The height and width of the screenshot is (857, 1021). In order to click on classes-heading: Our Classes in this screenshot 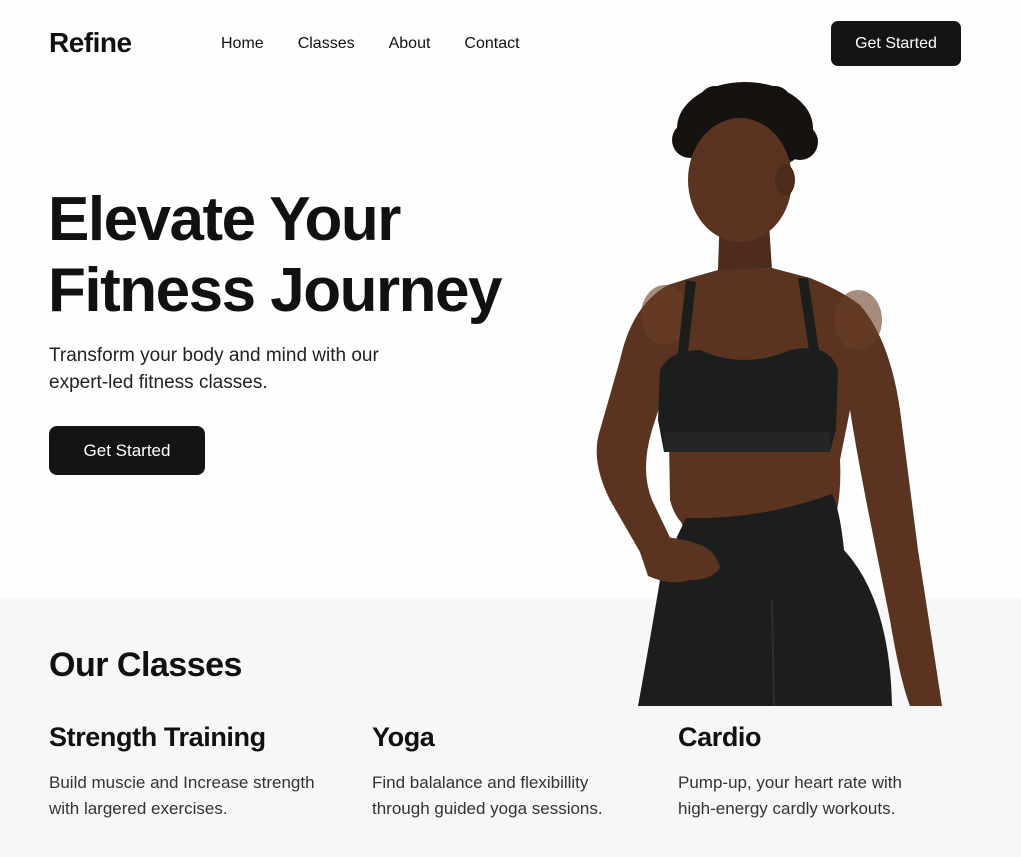, I will do `click(145, 665)`.